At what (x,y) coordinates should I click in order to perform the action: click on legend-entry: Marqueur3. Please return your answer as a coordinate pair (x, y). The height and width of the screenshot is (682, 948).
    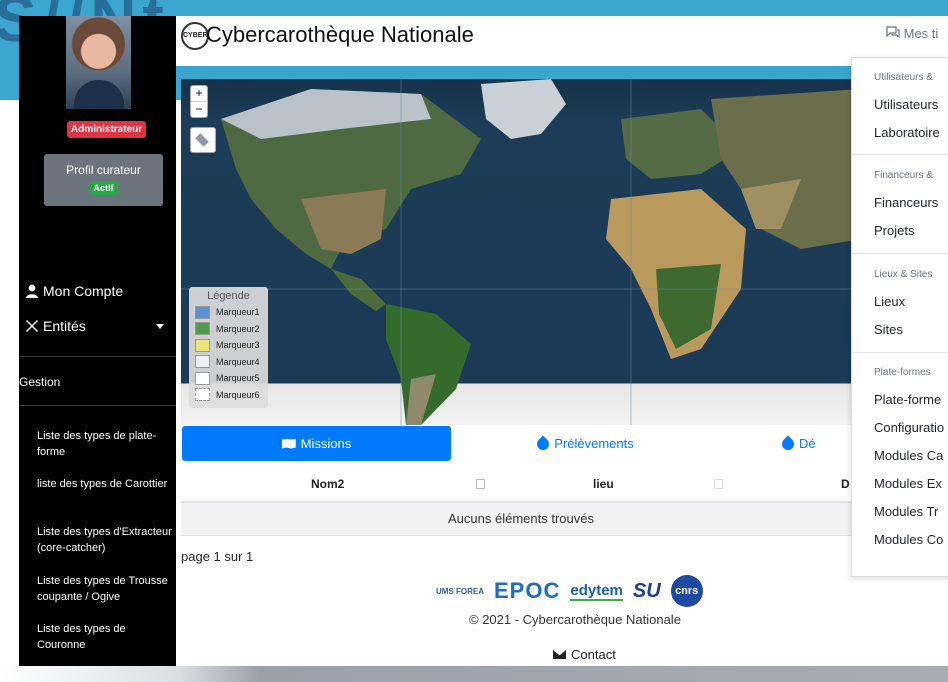
    Looking at the image, I should click on (231, 345).